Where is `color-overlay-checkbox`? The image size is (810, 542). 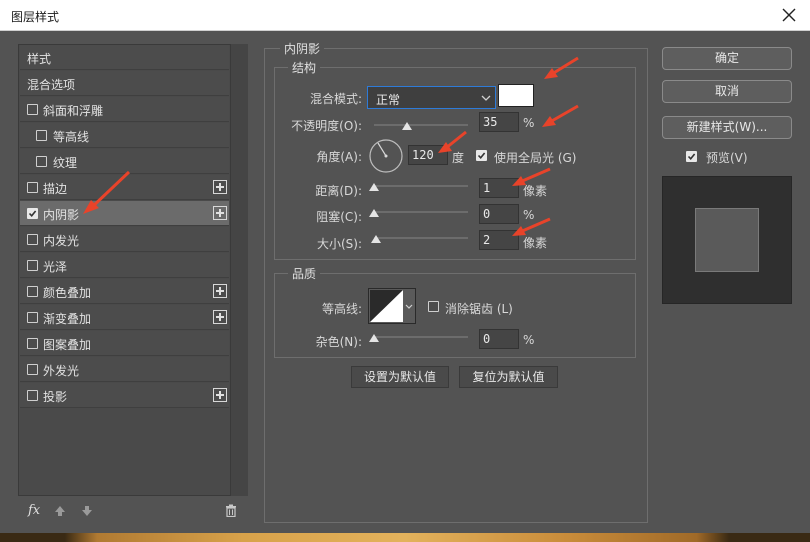 color-overlay-checkbox is located at coordinates (32, 291).